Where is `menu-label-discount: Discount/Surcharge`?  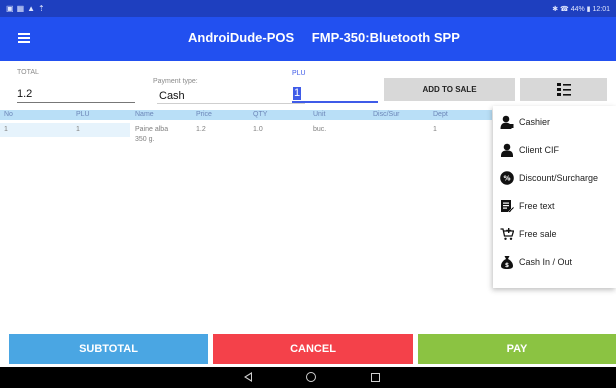
menu-label-discount: Discount/Surcharge is located at coordinates (559, 178).